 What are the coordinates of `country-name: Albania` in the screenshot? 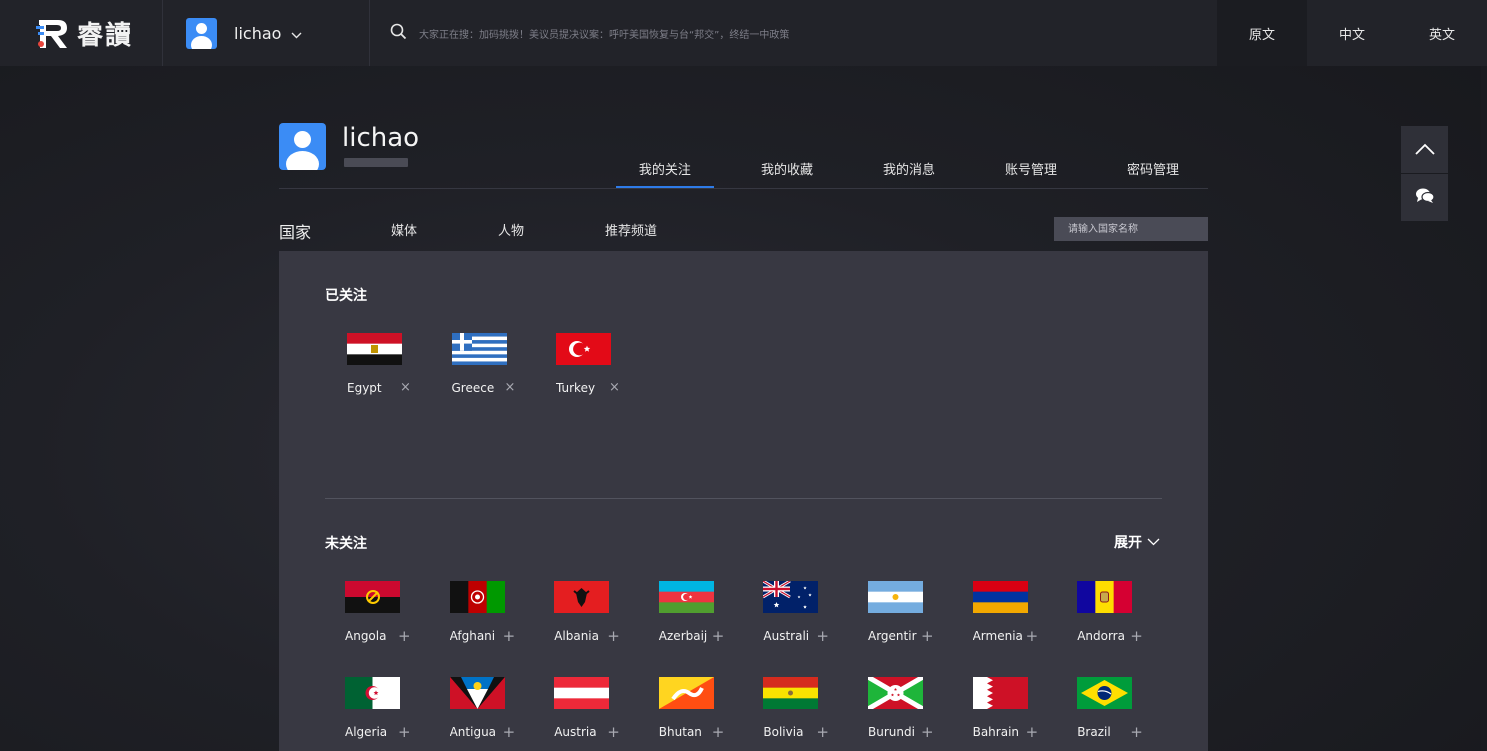 It's located at (576, 636).